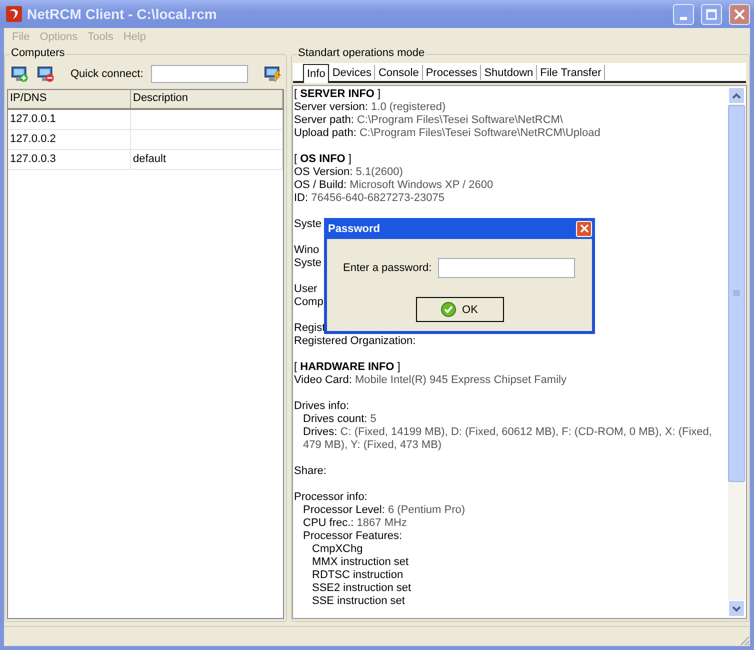 Image resolution: width=754 pixels, height=650 pixels. Describe the element at coordinates (306, 289) in the screenshot. I see `info-label: User` at that location.